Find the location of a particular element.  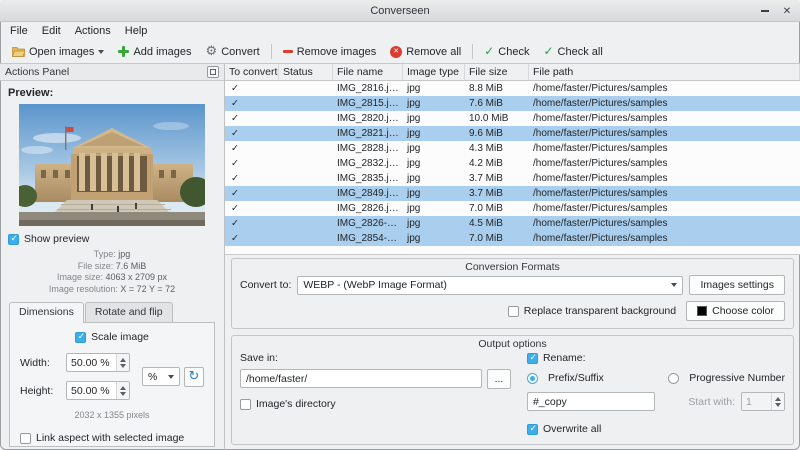

remove-all-button: ✕ Remove all is located at coordinates (425, 52).